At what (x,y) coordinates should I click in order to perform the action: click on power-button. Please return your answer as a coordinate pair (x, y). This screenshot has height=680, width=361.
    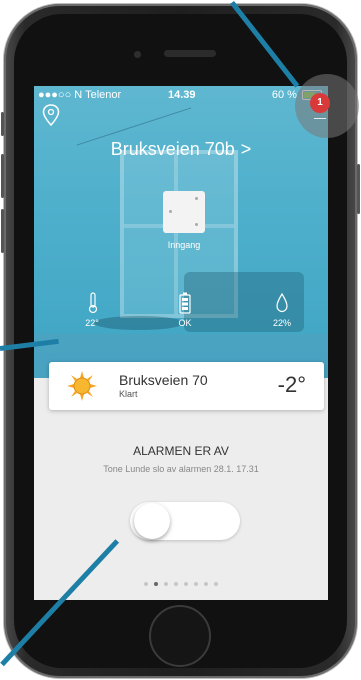
    Looking at the image, I should click on (358, 189).